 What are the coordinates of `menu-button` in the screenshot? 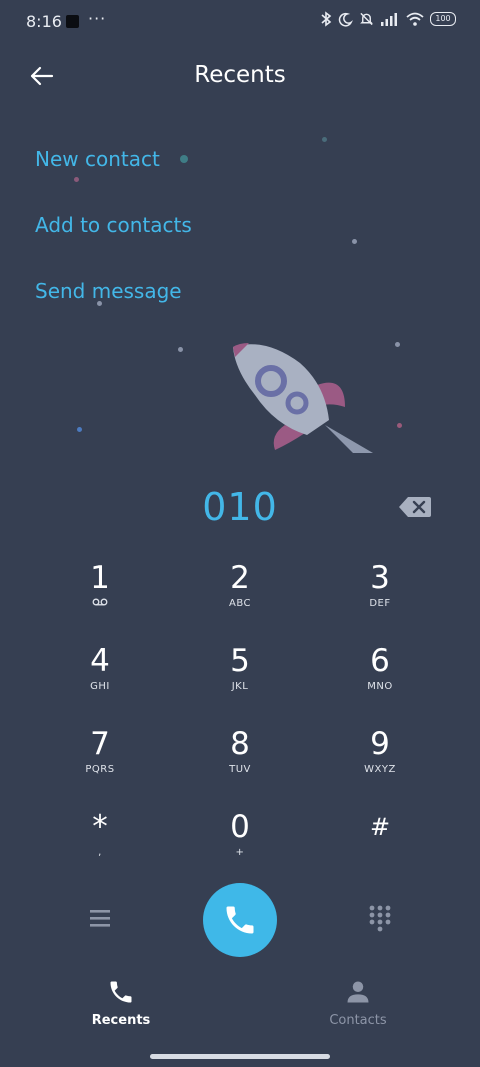 It's located at (100, 918).